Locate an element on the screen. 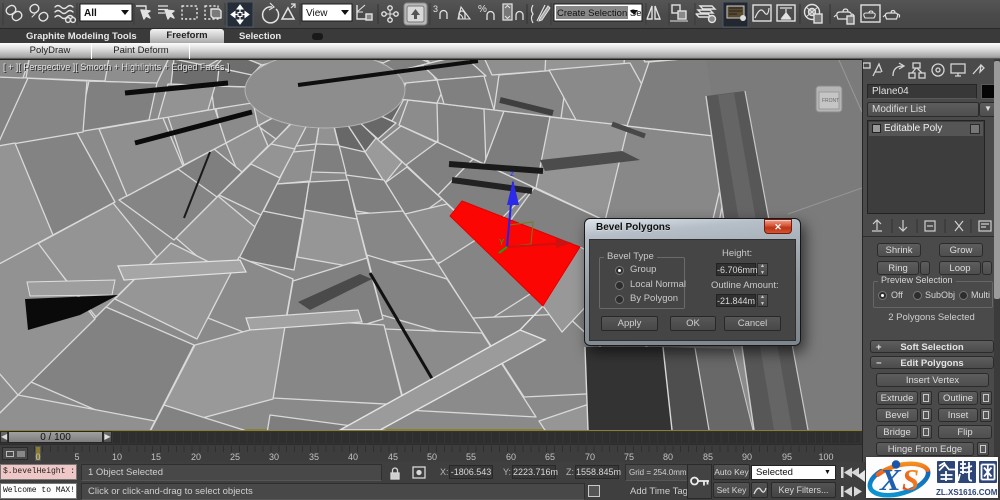 The width and height of the screenshot is (1000, 500). svg-text: ZL.XS1616.COM is located at coordinates (967, 492).